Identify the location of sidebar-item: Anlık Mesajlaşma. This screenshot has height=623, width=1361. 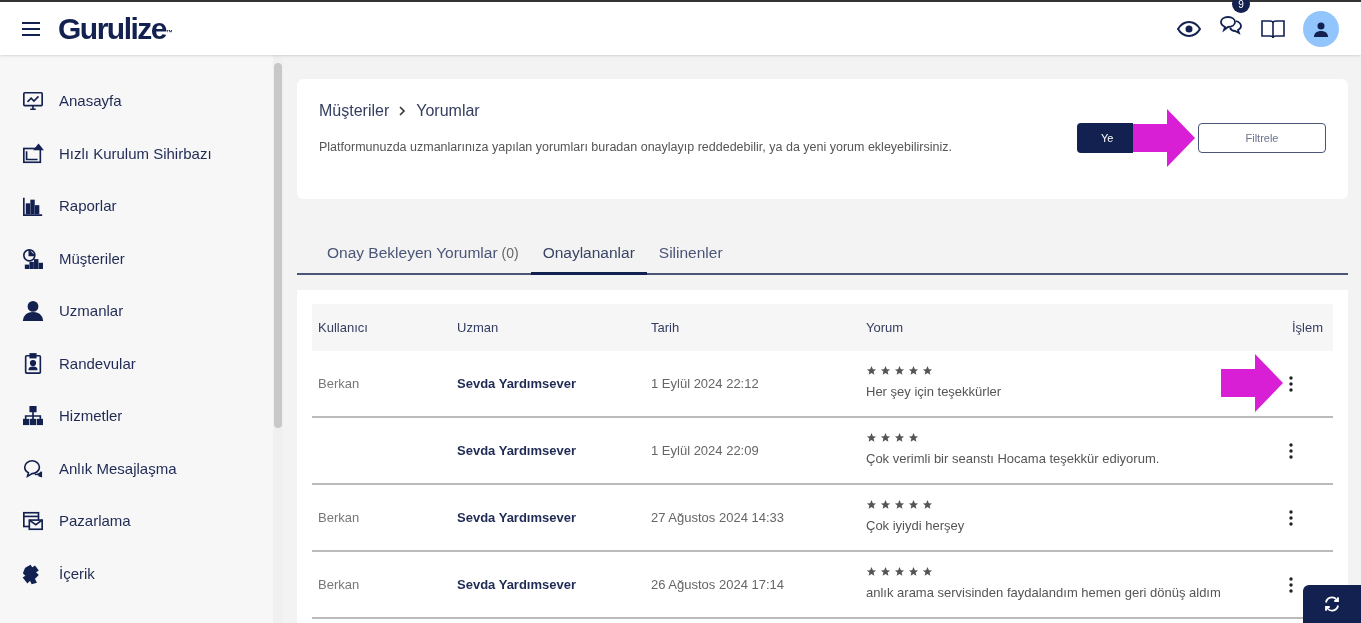
(147, 468).